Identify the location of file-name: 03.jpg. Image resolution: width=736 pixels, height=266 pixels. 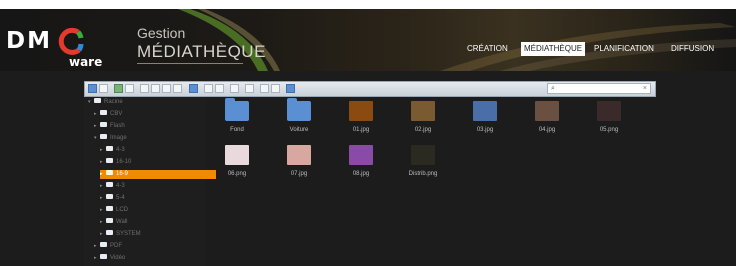
(485, 130).